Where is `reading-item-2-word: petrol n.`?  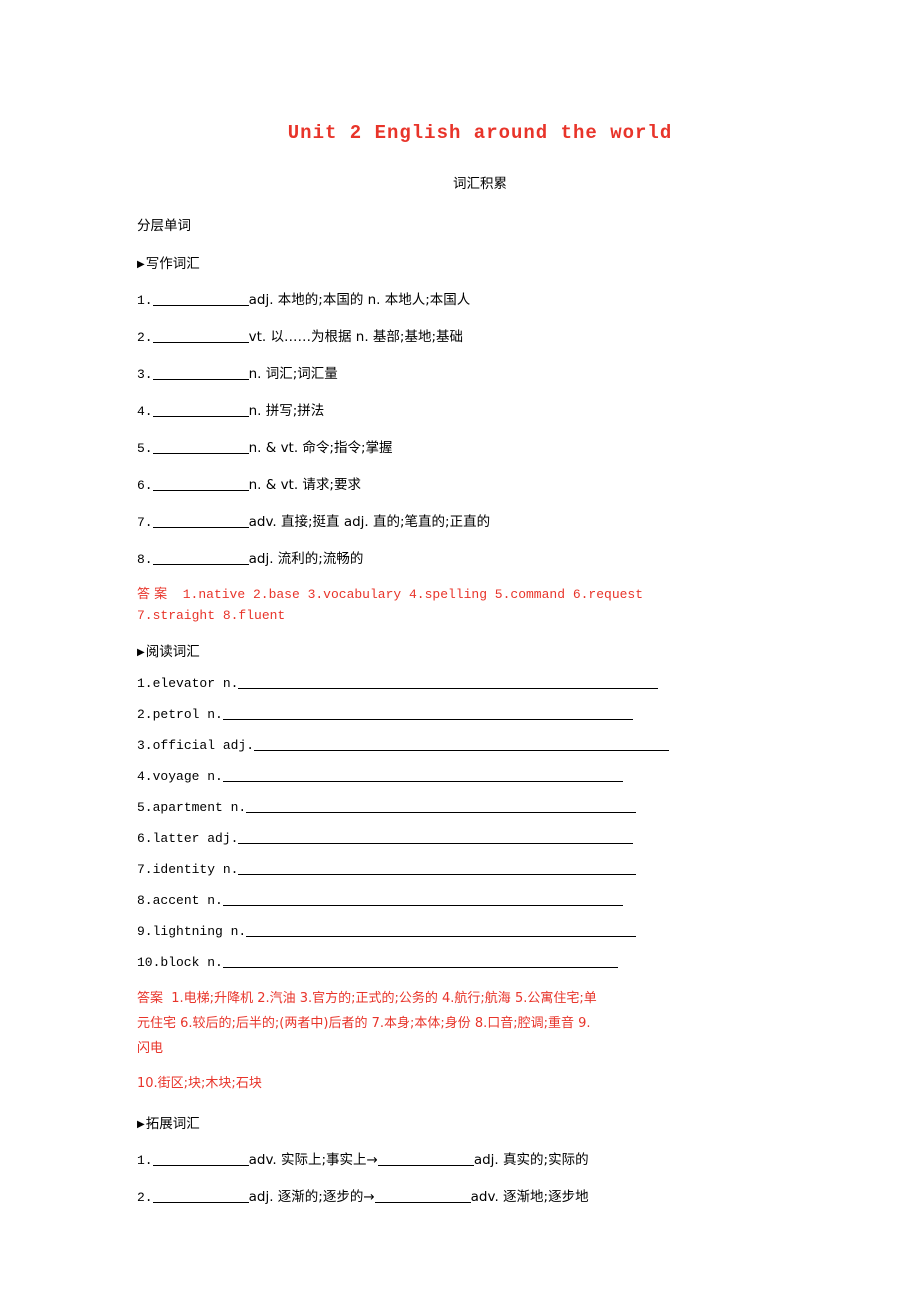 reading-item-2-word: petrol n. is located at coordinates (187, 714).